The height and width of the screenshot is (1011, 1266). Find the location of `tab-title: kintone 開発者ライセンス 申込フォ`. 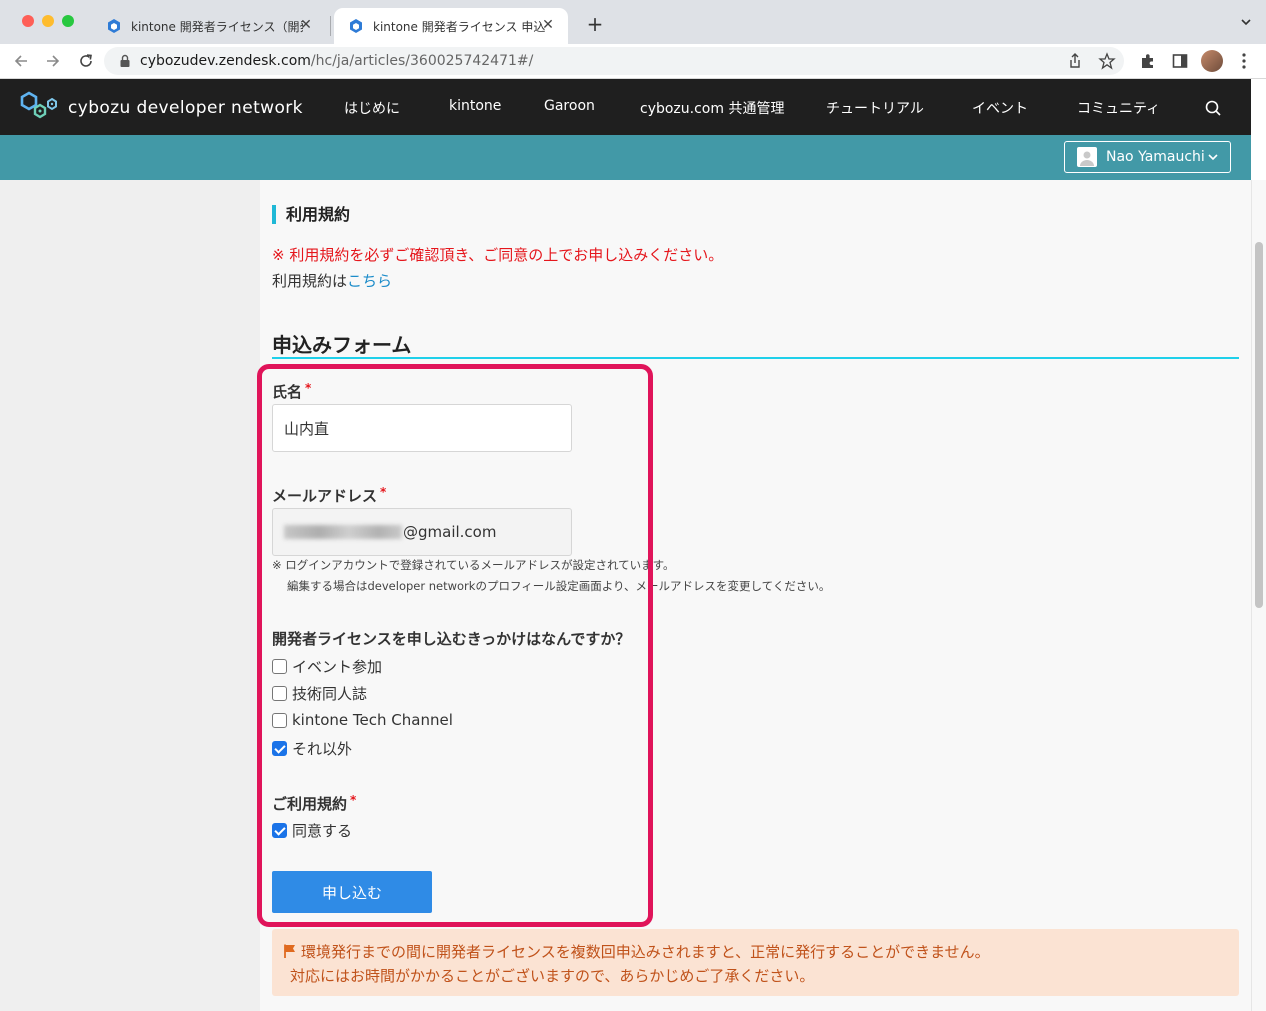

tab-title: kintone 開発者ライセンス 申込フォ is located at coordinates (459, 26).